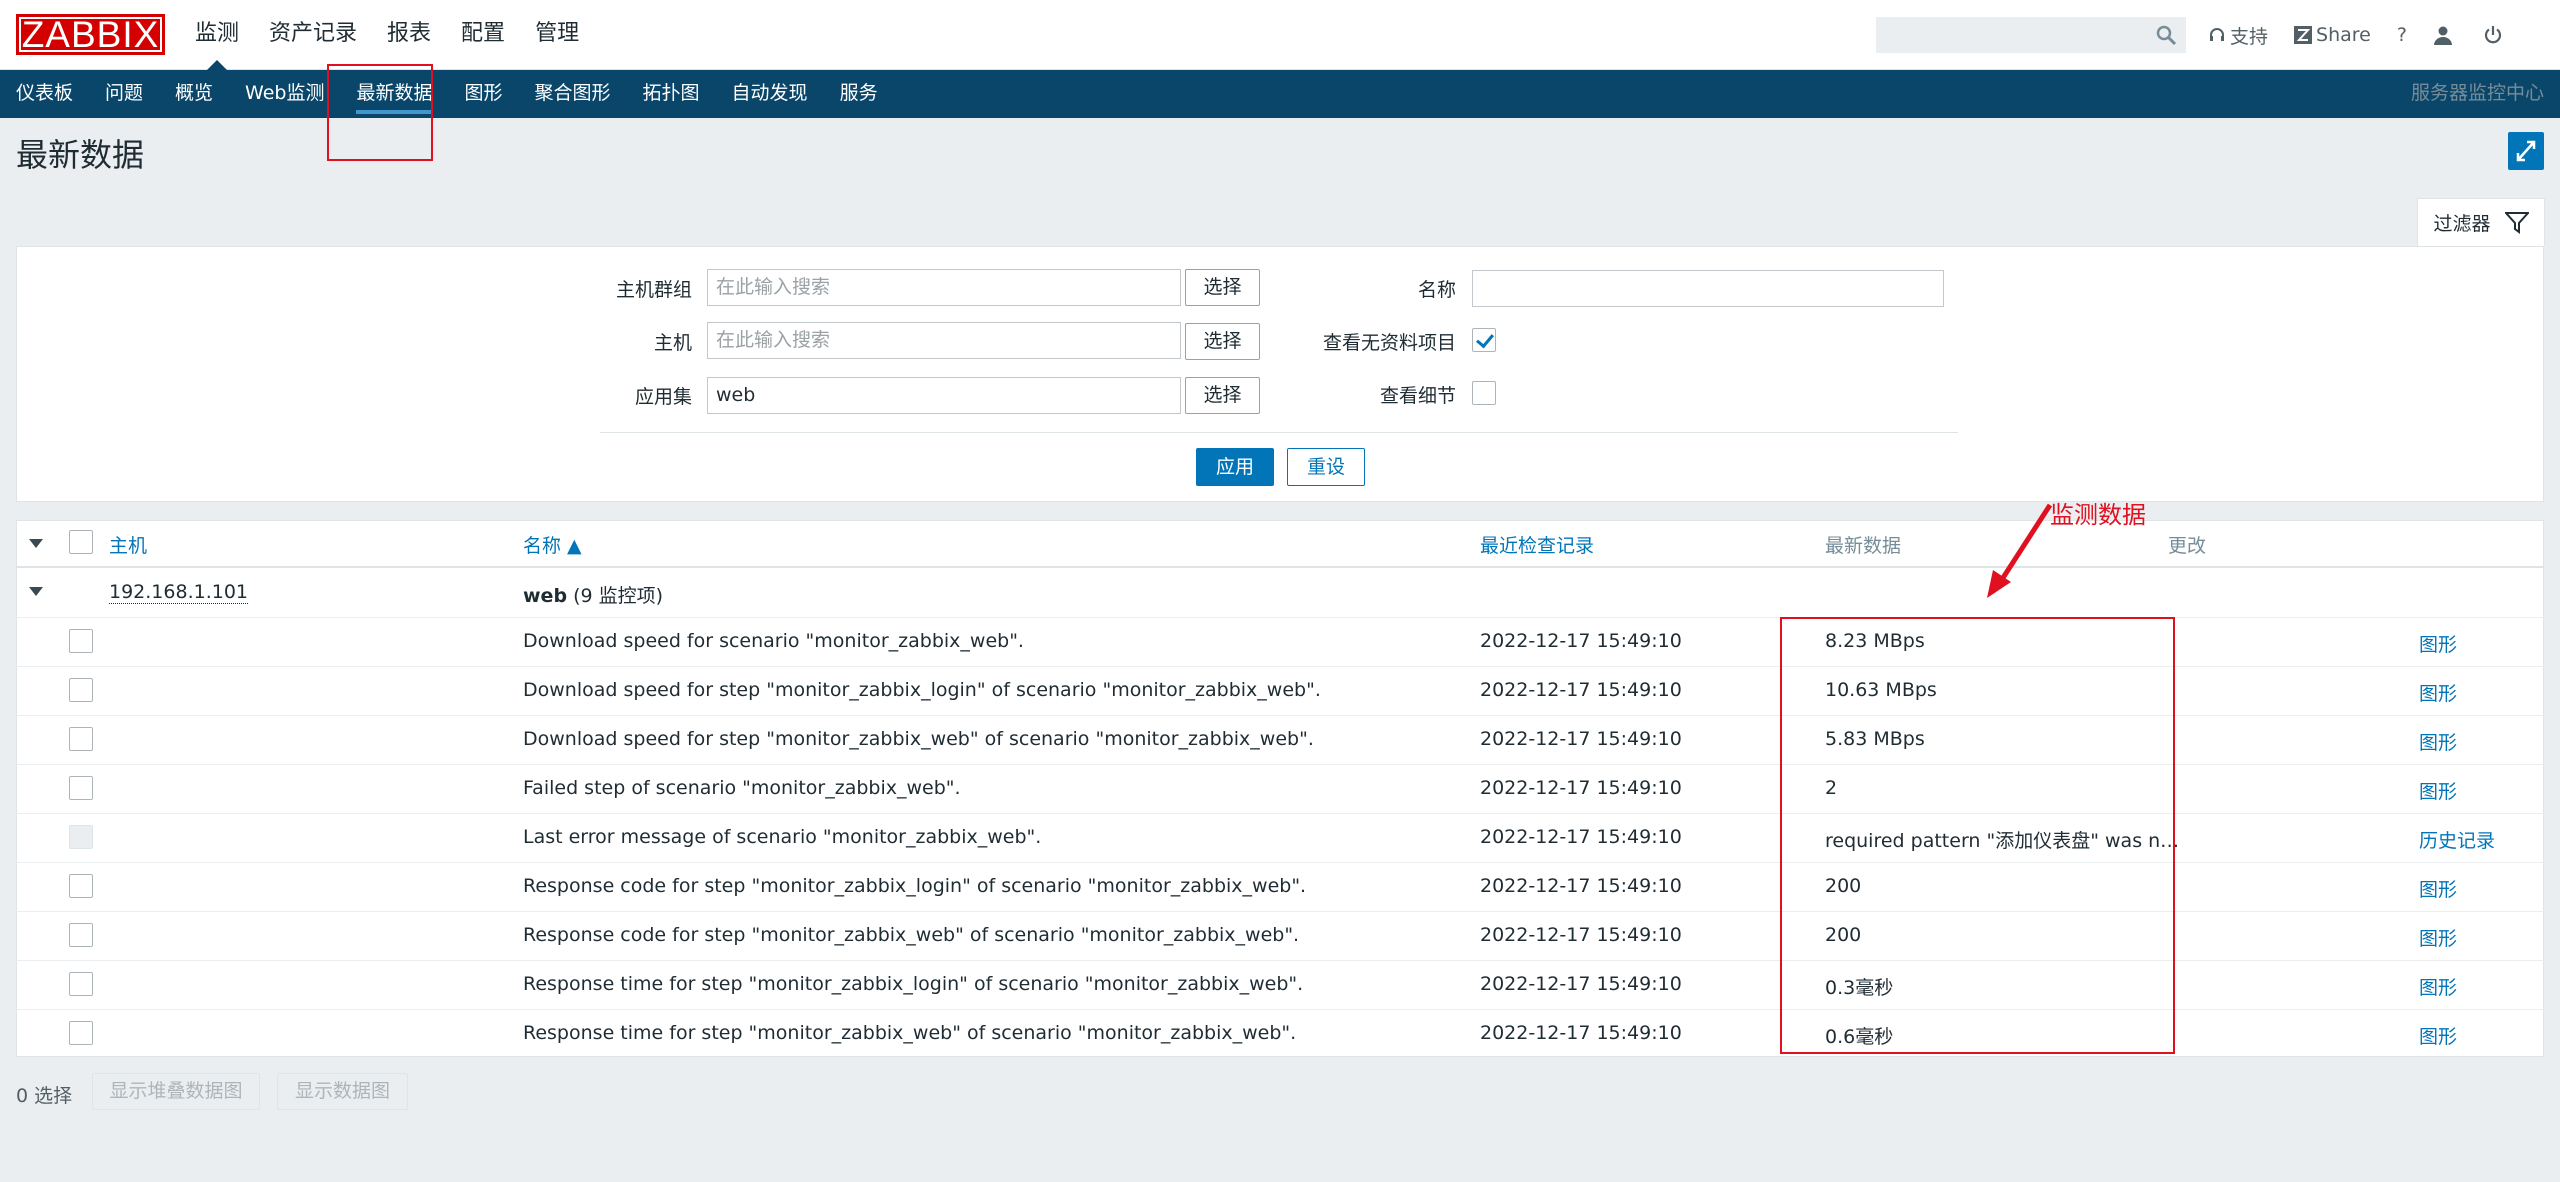 The width and height of the screenshot is (2560, 1182). I want to click on group-host-link: 192.168.1.101, so click(179, 592).